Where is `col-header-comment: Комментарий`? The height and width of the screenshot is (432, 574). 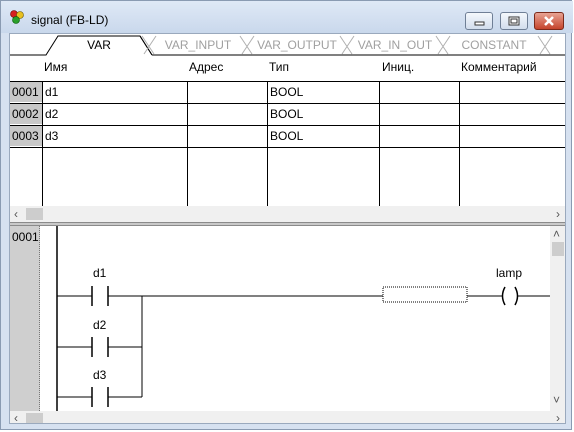
col-header-comment: Комментарий is located at coordinates (499, 67).